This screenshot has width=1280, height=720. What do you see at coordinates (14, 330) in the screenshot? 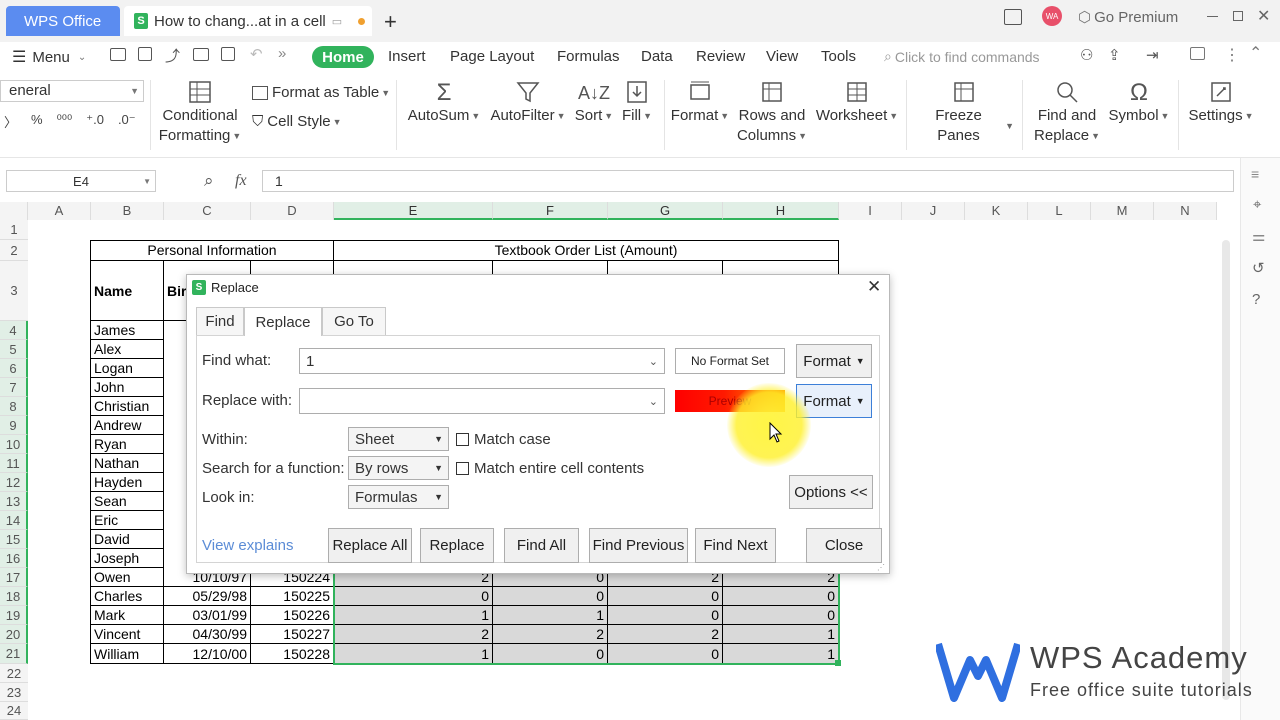
I see `row-header-4: 4` at bounding box center [14, 330].